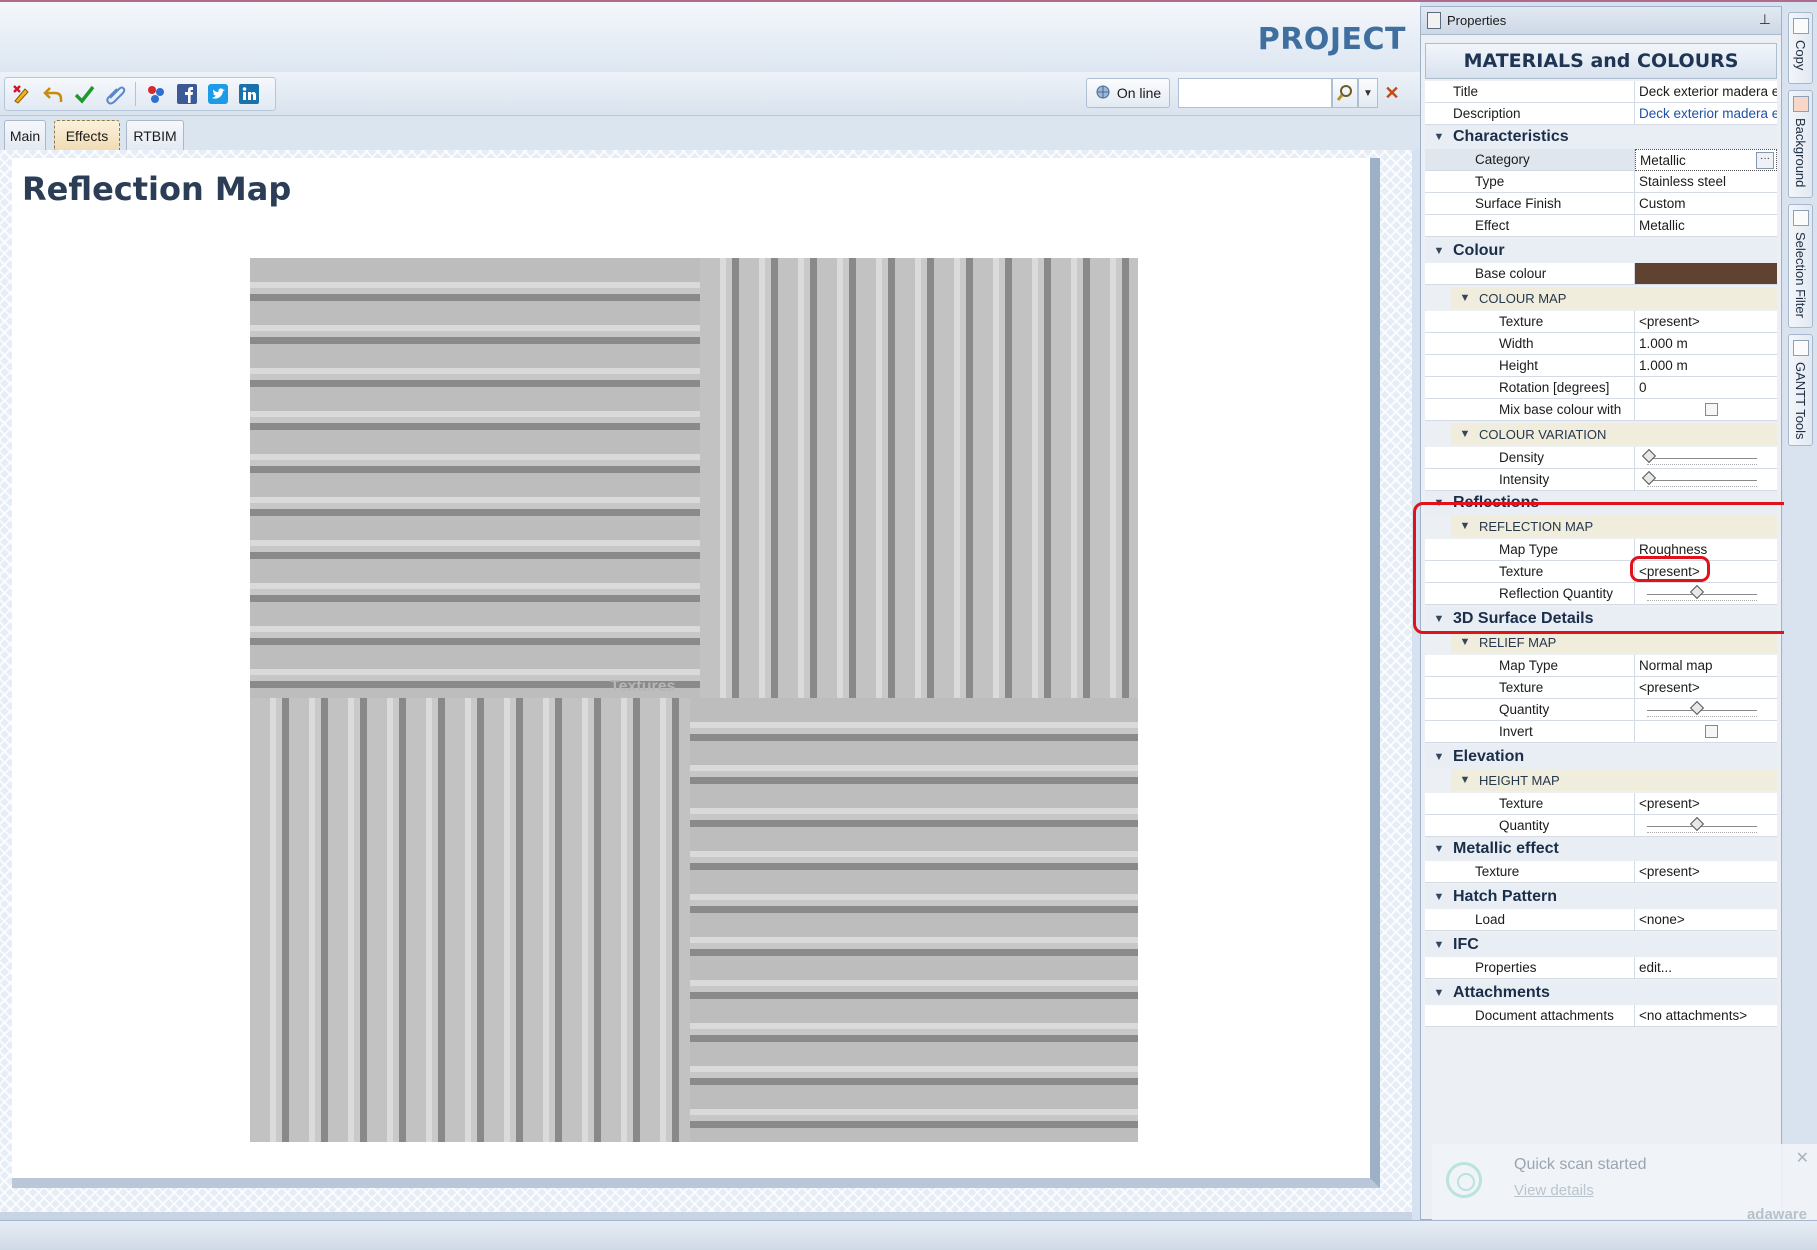 The width and height of the screenshot is (1817, 1250). Describe the element at coordinates (1255, 93) in the screenshot. I see `search-input` at that location.